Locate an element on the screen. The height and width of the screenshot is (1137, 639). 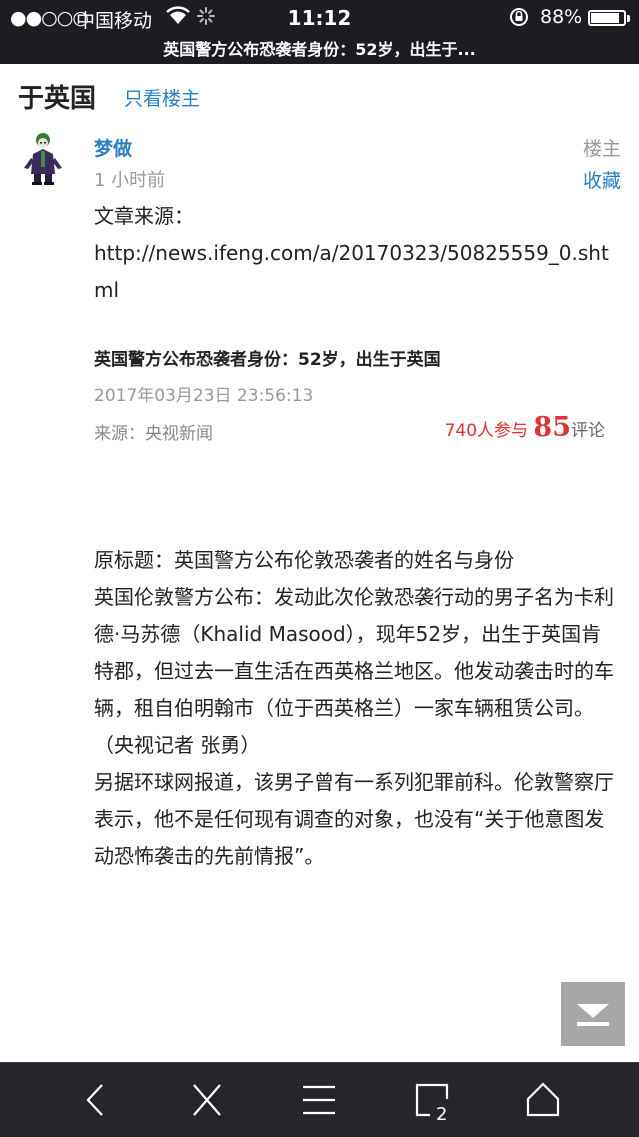
source-label: 文章来源： is located at coordinates (144, 216).